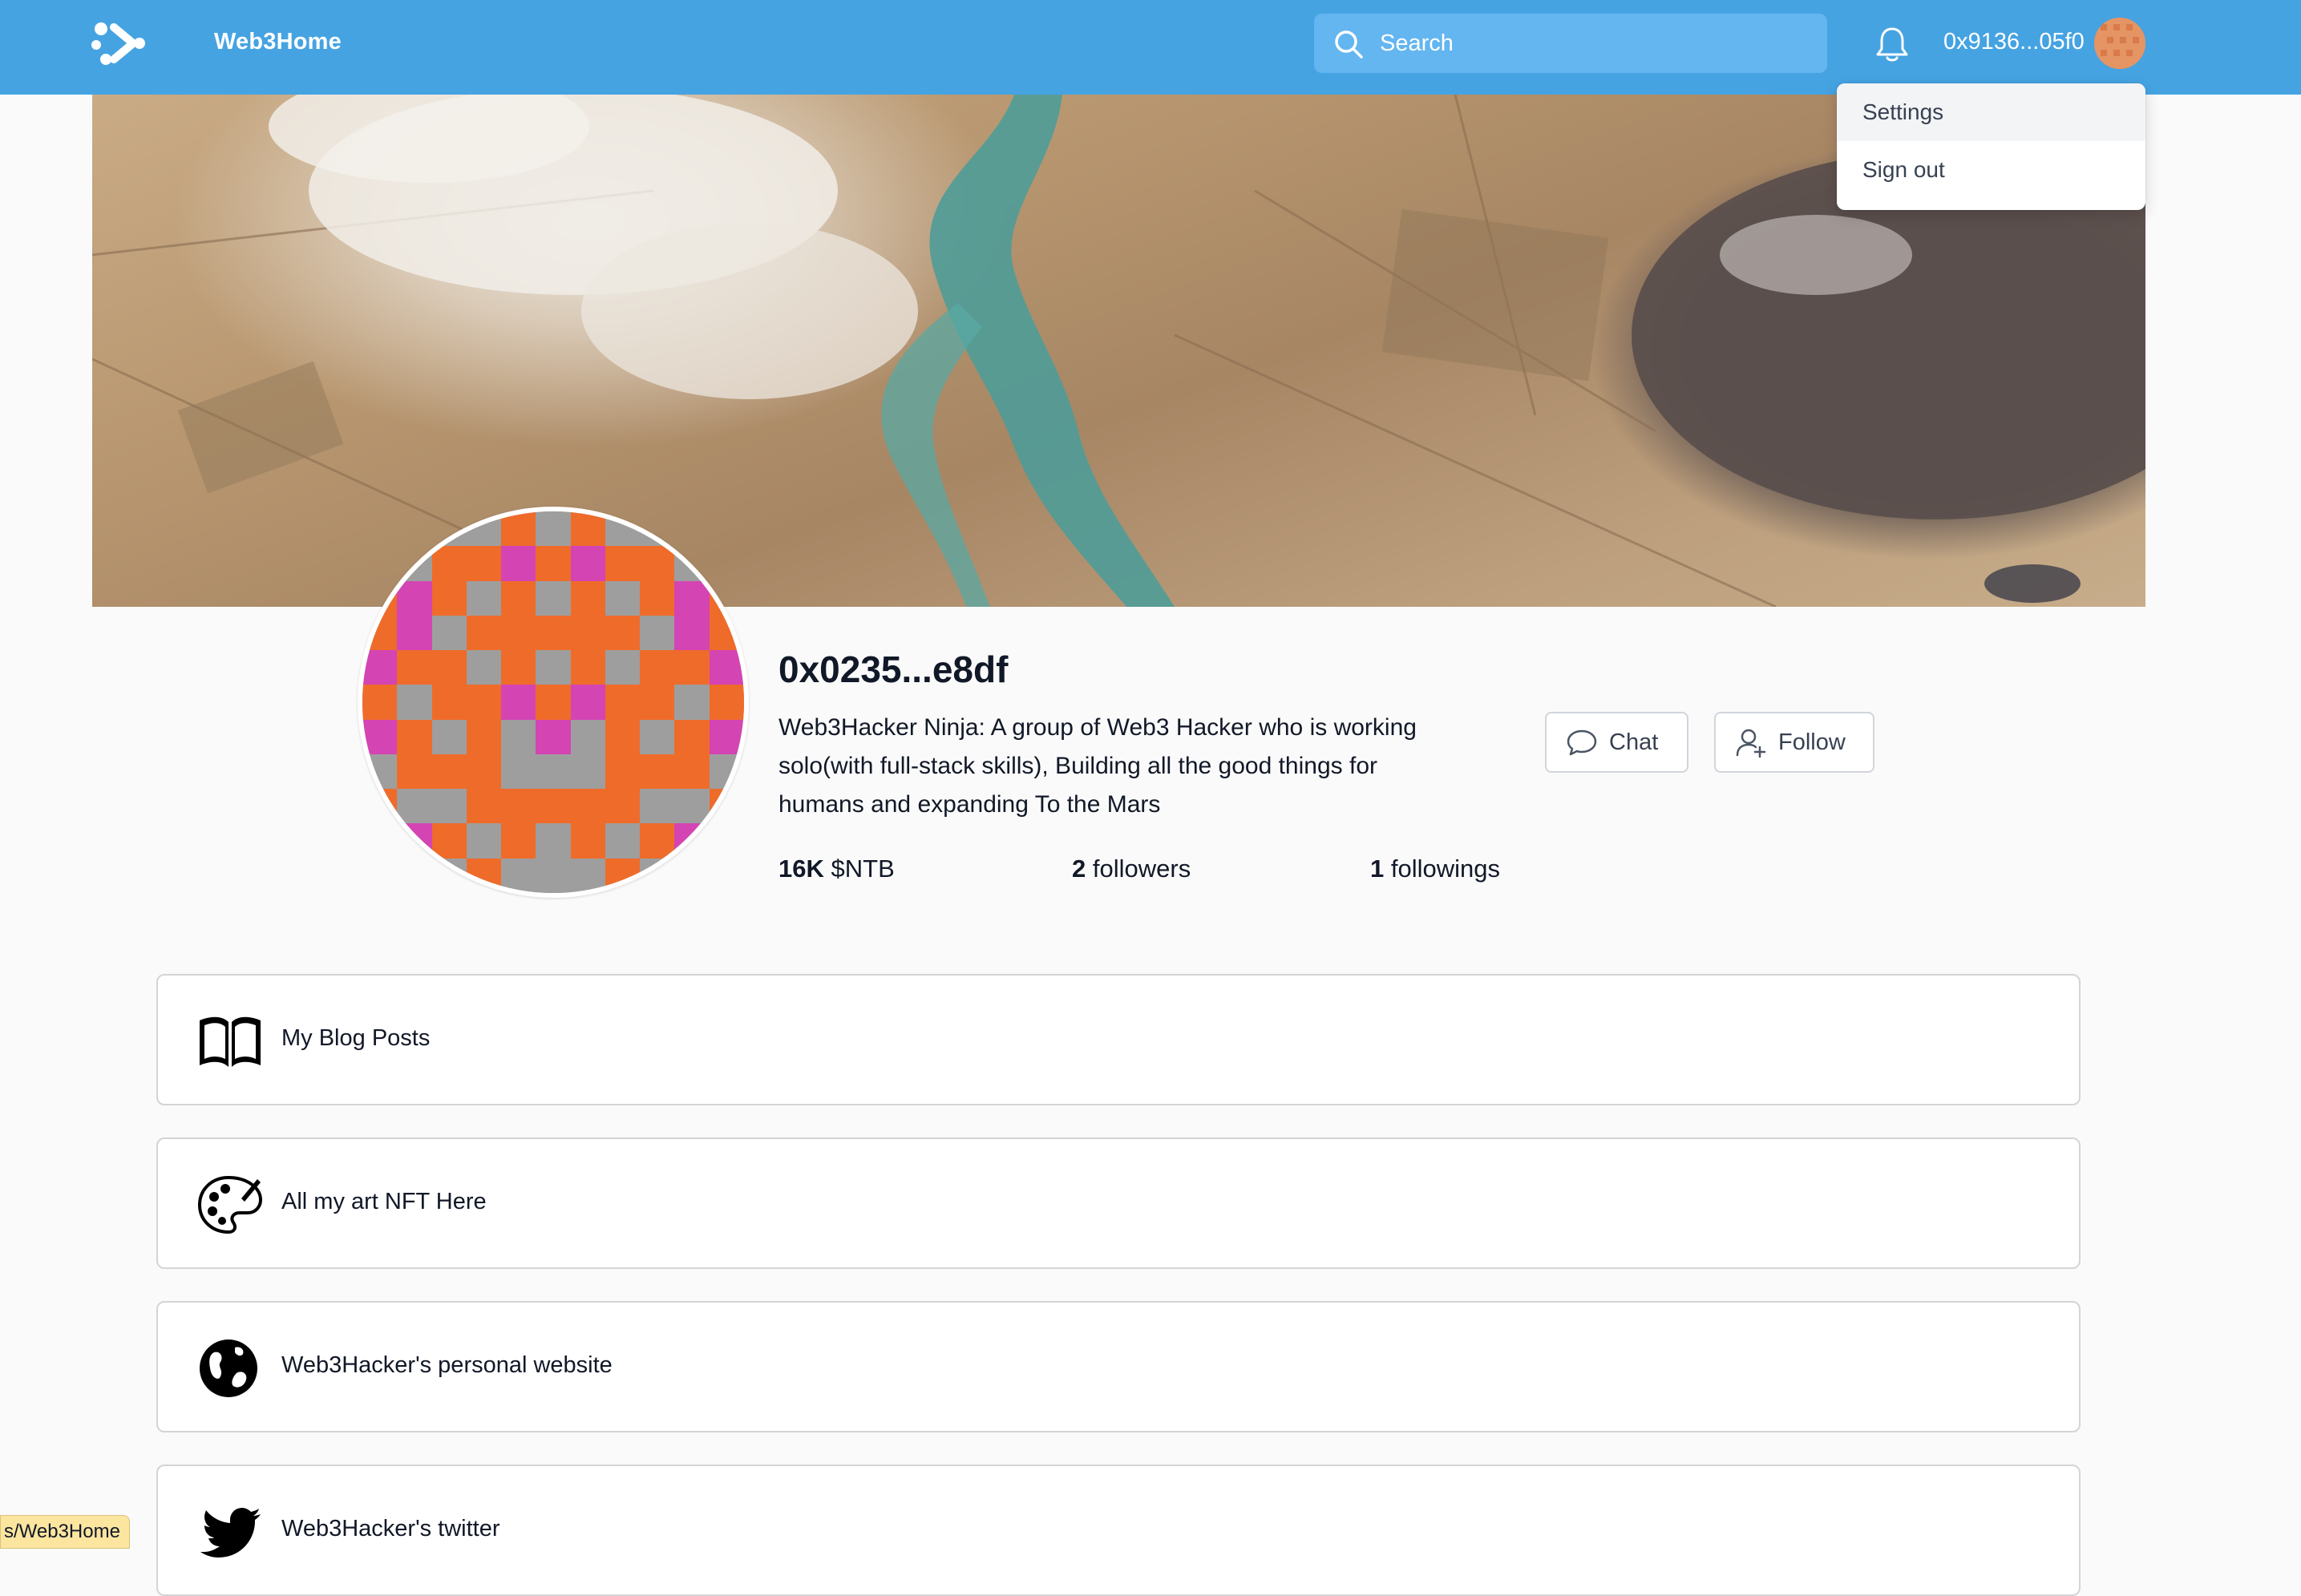 The image size is (2301, 1596). Describe the element at coordinates (1118, 1530) in the screenshot. I see `link-card-twitter: Web3Hacker's twitter` at that location.